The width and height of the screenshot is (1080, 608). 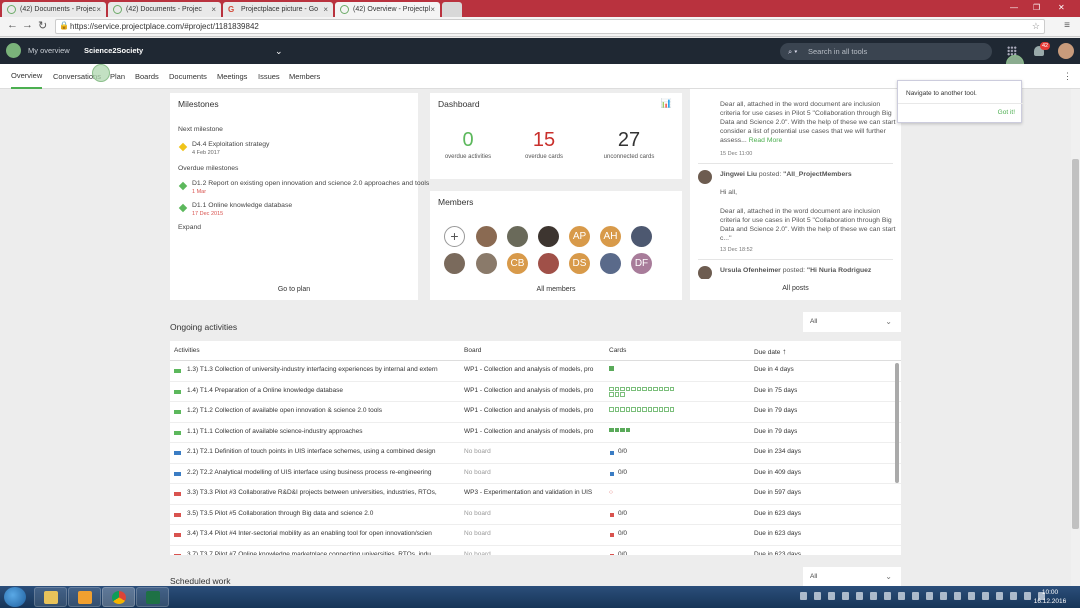 What do you see at coordinates (13, 50) in the screenshot?
I see `projectplace-logo-icon` at bounding box center [13, 50].